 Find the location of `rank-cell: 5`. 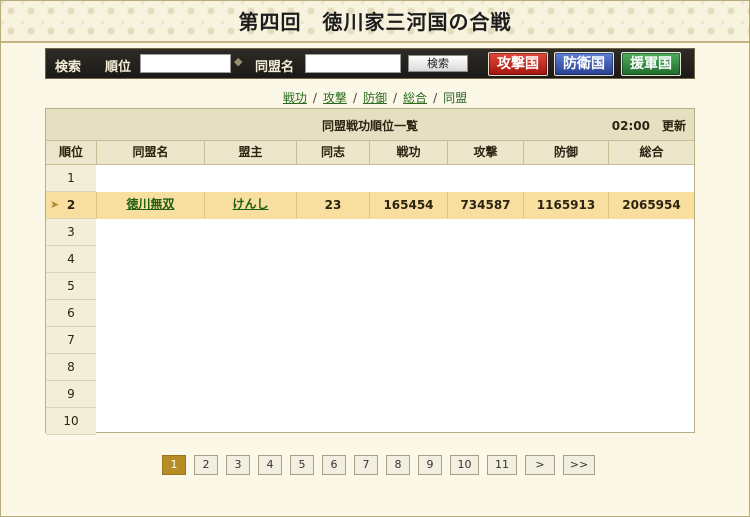

rank-cell: 5 is located at coordinates (71, 286).